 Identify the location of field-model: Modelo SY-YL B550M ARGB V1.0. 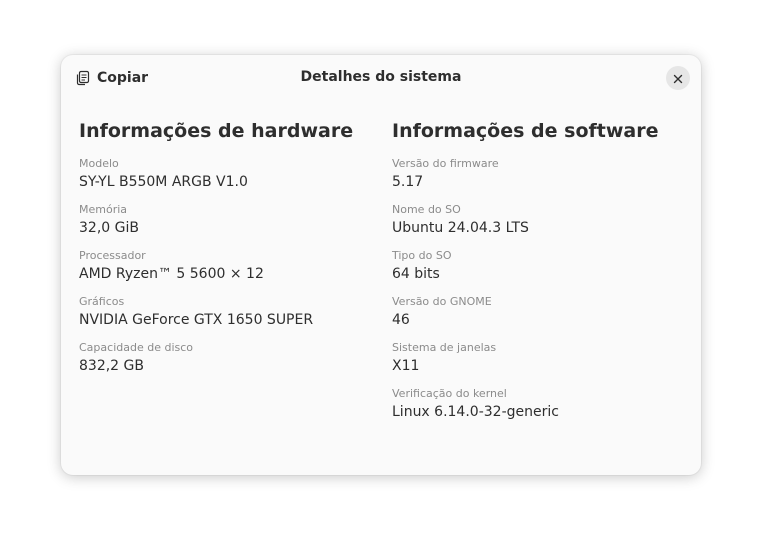
(224, 179).